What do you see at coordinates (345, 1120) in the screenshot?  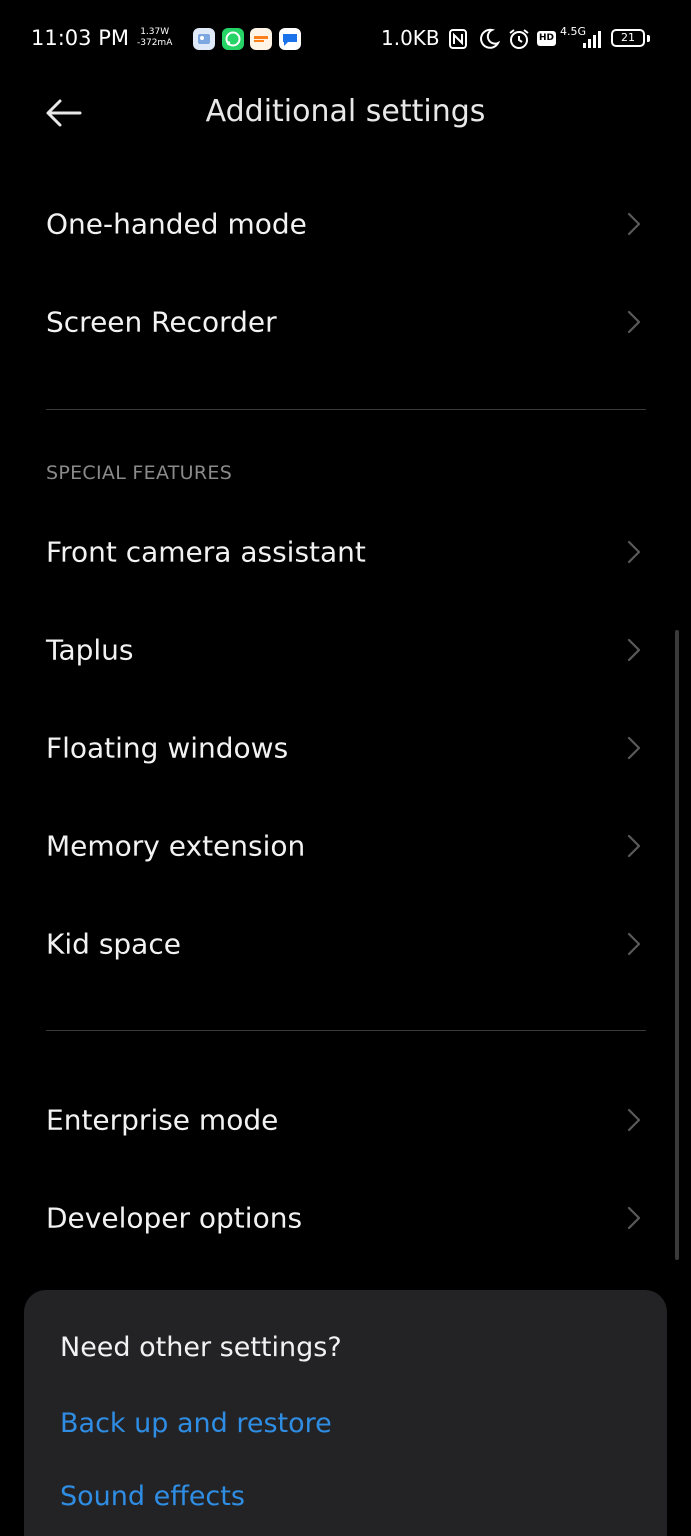 I see `setting-row-enterprise-mode: Enterprise mode` at bounding box center [345, 1120].